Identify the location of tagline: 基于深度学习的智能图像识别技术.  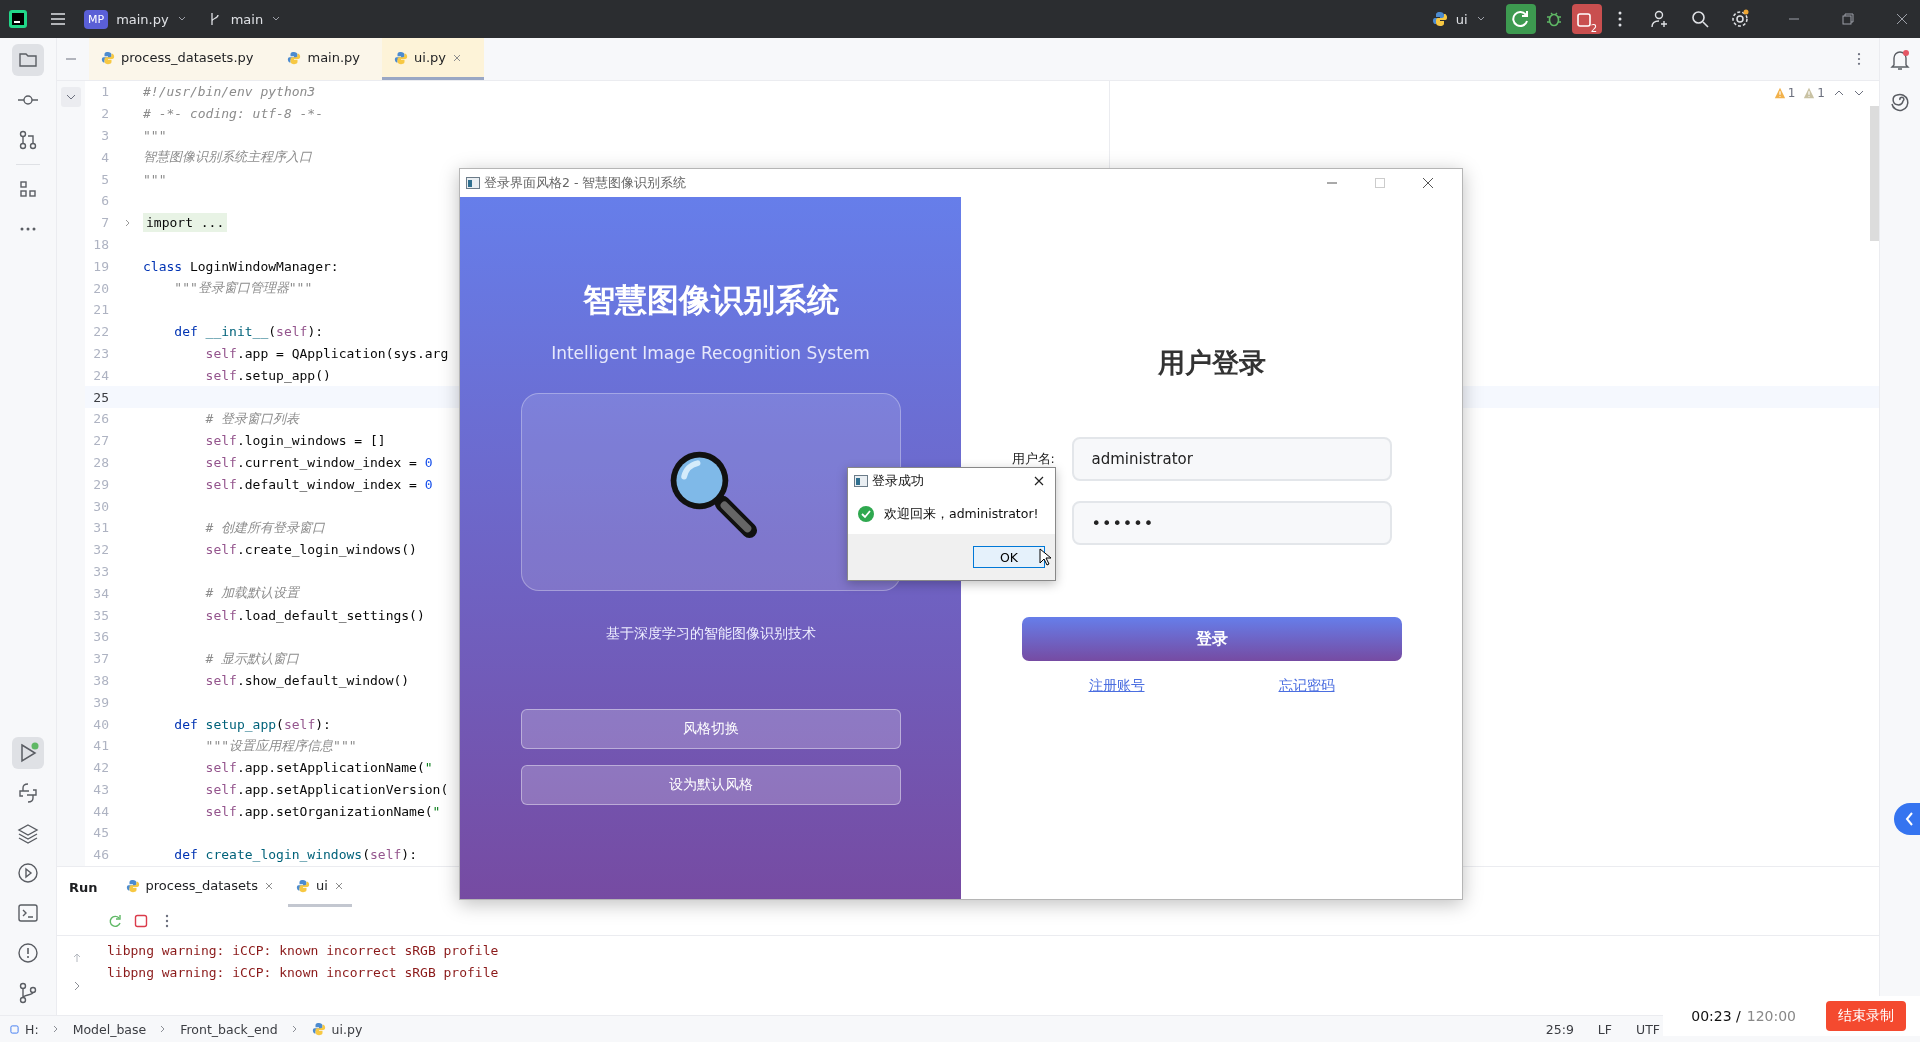
(710, 634).